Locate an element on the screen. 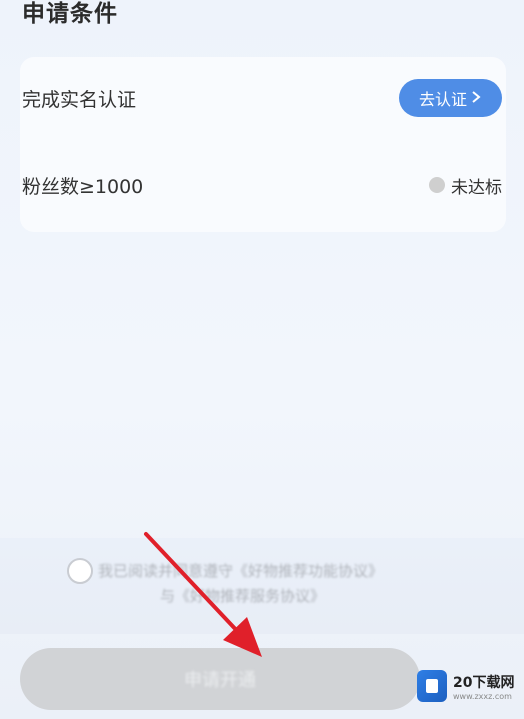 This screenshot has height=719, width=524. condition-row-realname: 完成实名认证 去认证 is located at coordinates (262, 98).